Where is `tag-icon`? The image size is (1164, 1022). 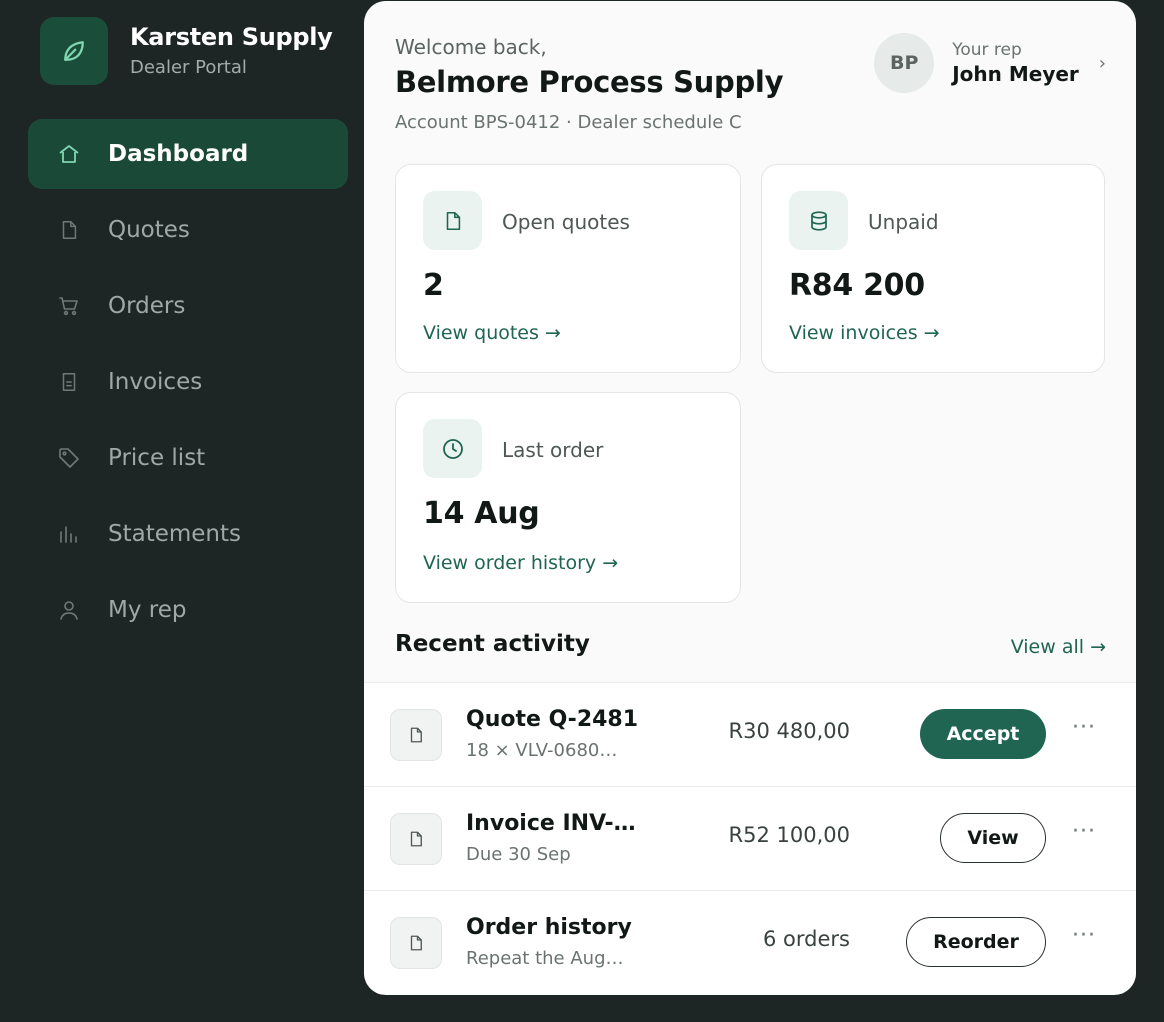 tag-icon is located at coordinates (69, 458).